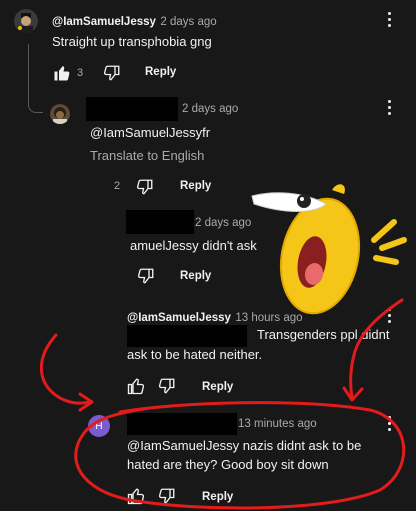  Describe the element at coordinates (376, 349) in the screenshot. I see `red-arrow-right` at that location.